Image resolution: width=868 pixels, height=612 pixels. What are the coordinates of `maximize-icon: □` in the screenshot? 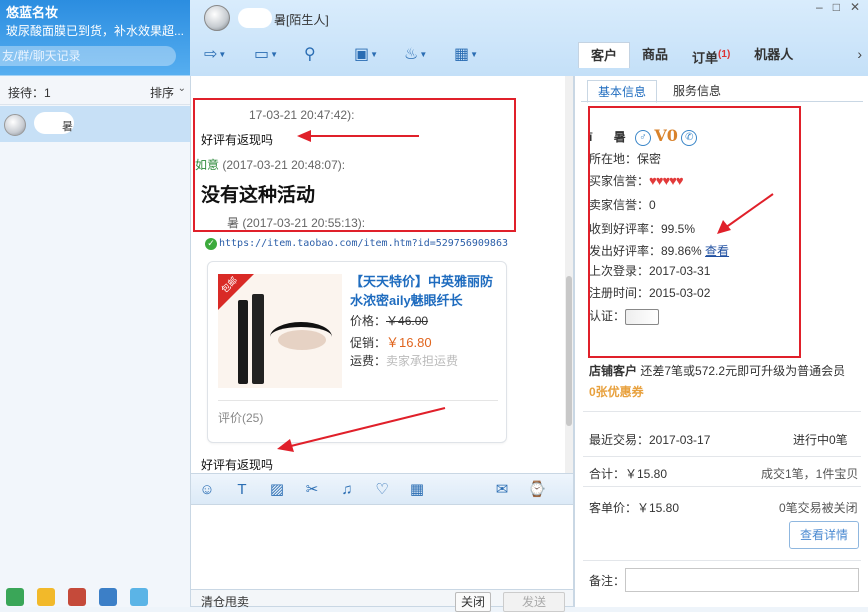 It's located at (836, 7).